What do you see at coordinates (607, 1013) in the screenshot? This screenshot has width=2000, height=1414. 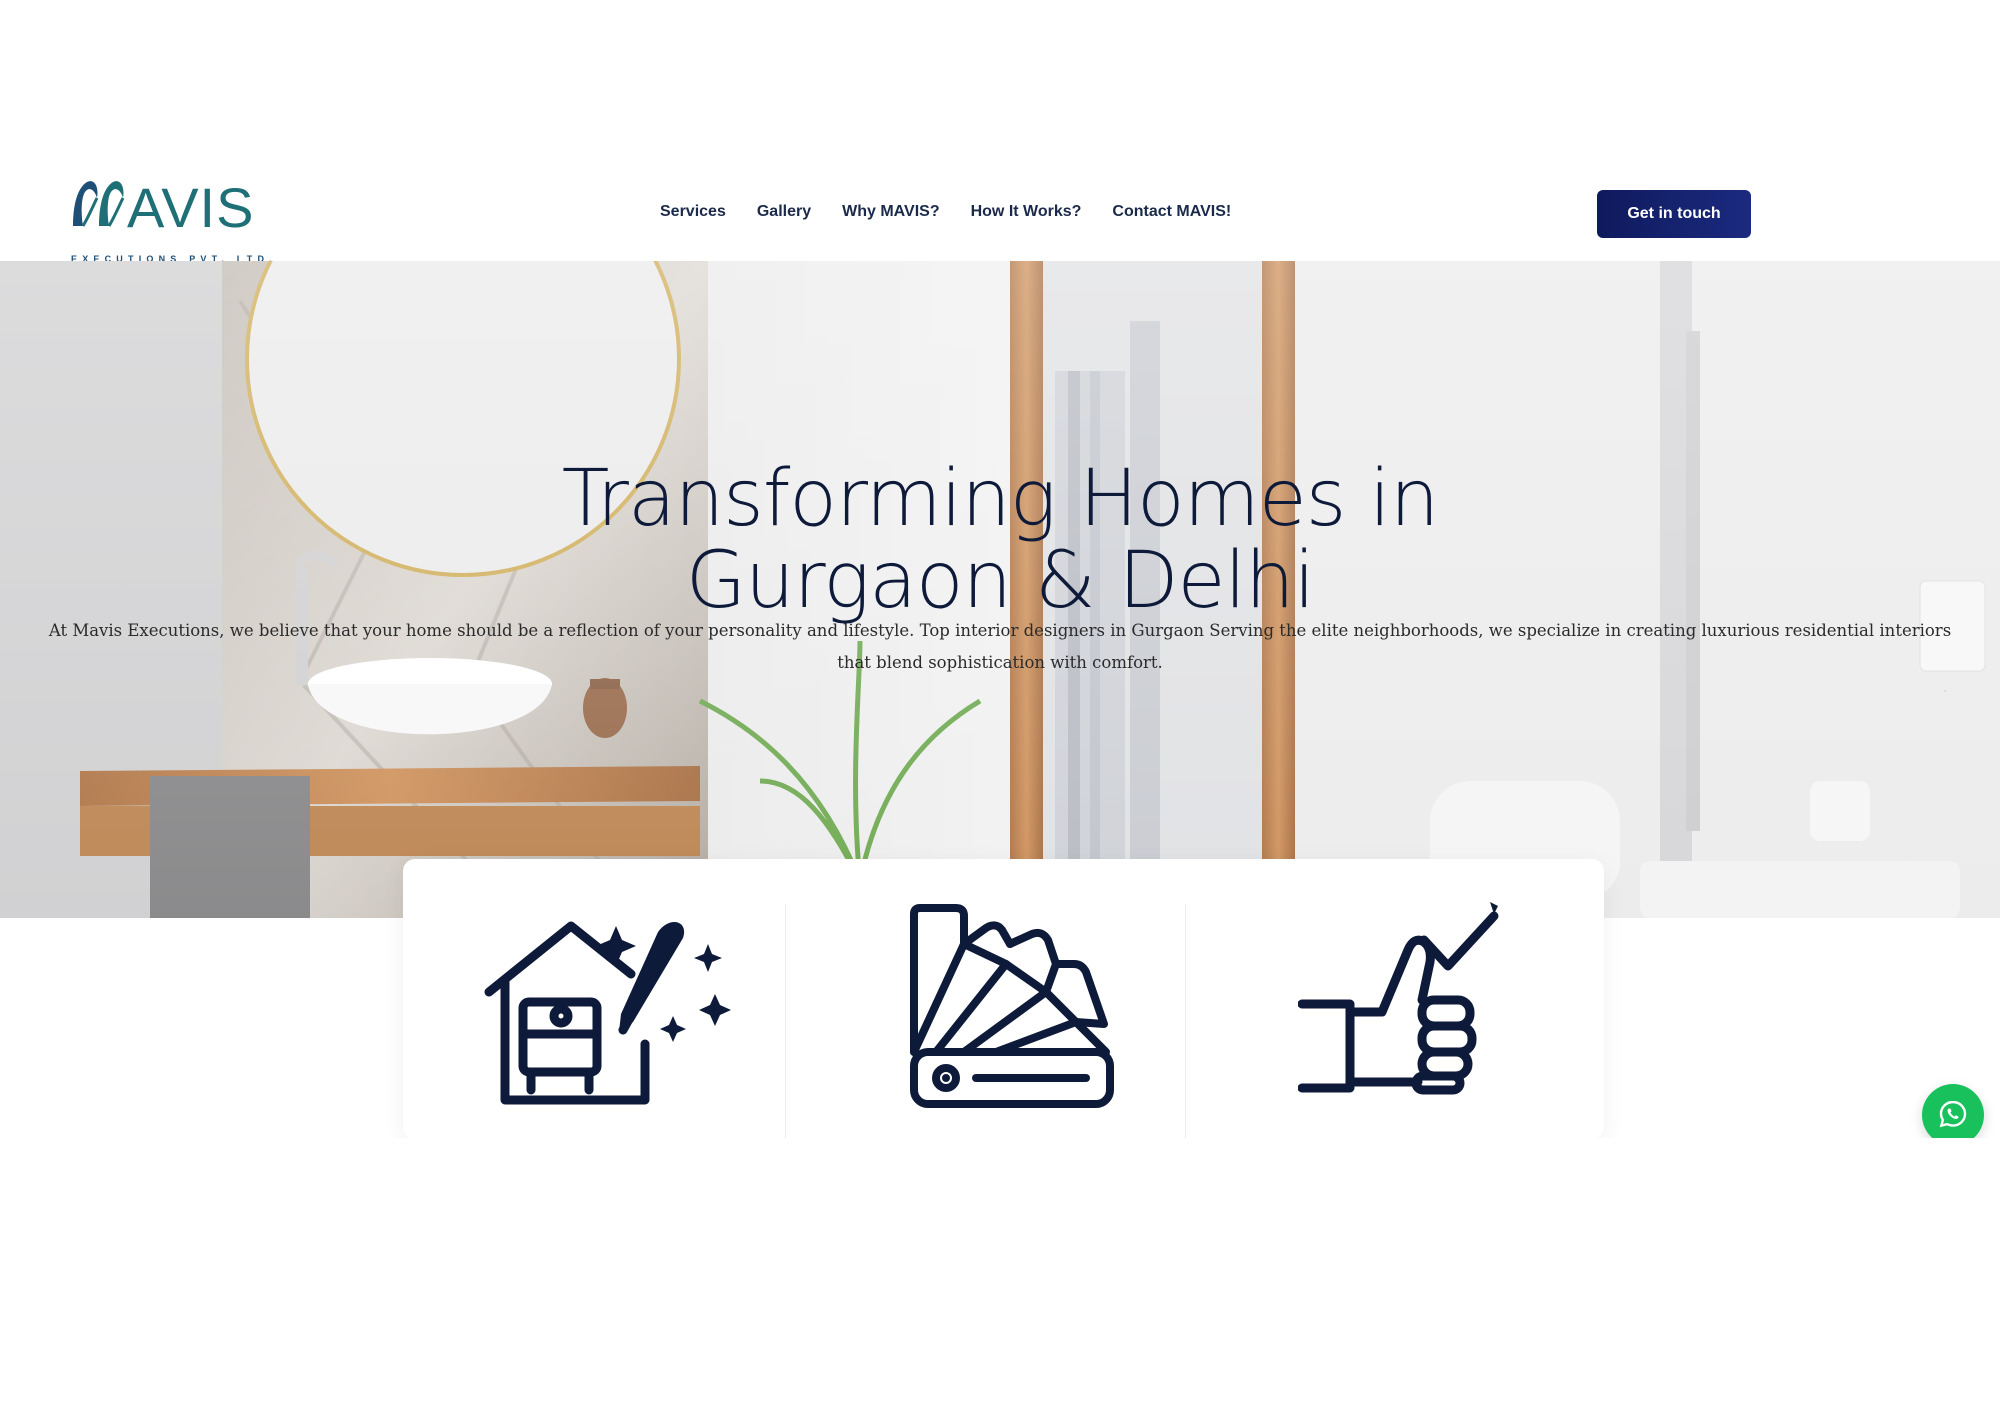 I see `interior-design-icon` at bounding box center [607, 1013].